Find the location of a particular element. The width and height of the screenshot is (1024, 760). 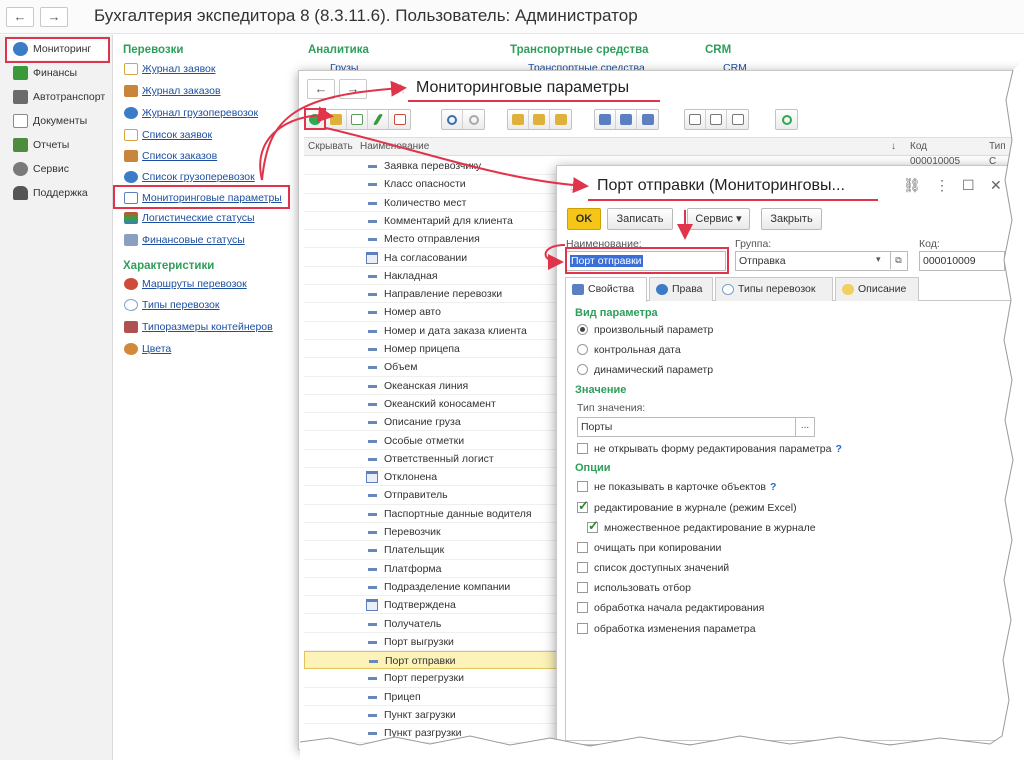

arrow-to-dialog-title is located at coordinates (457, 160).